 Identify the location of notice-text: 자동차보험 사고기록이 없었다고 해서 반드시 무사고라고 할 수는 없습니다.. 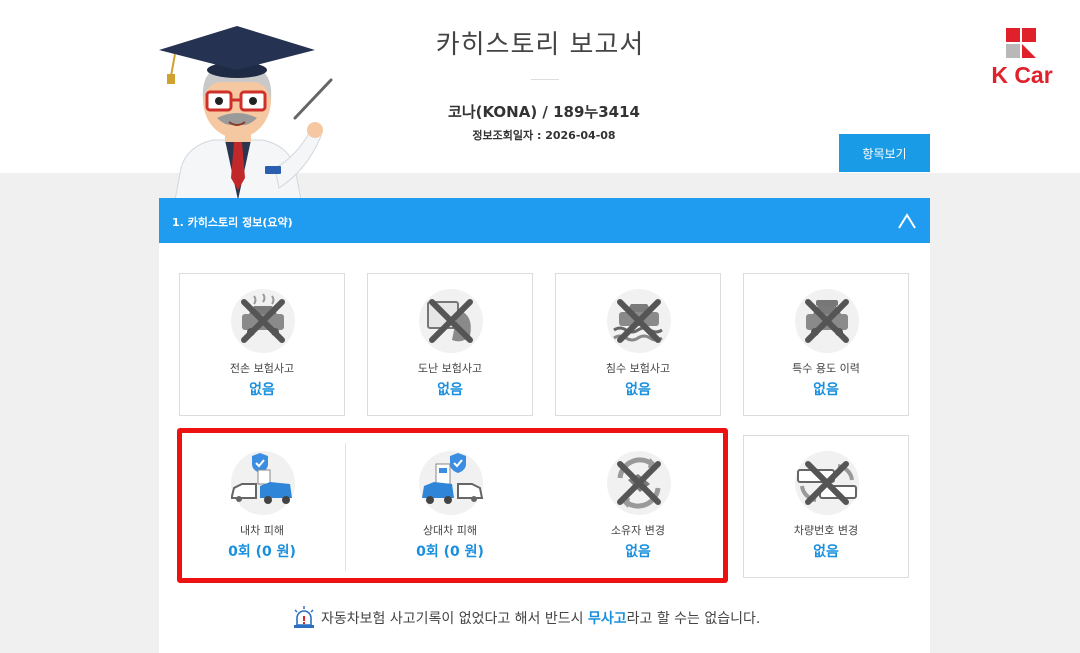
(540, 618).